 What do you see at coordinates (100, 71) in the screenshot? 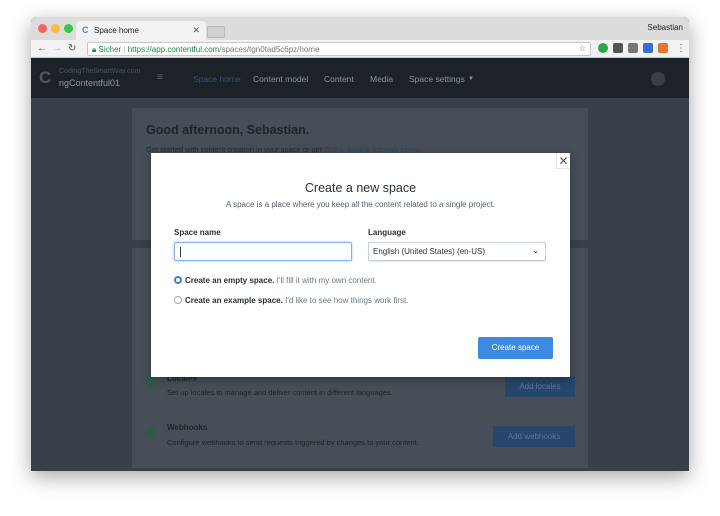
I see `org-name: CodingTheSmartWay.com` at bounding box center [100, 71].